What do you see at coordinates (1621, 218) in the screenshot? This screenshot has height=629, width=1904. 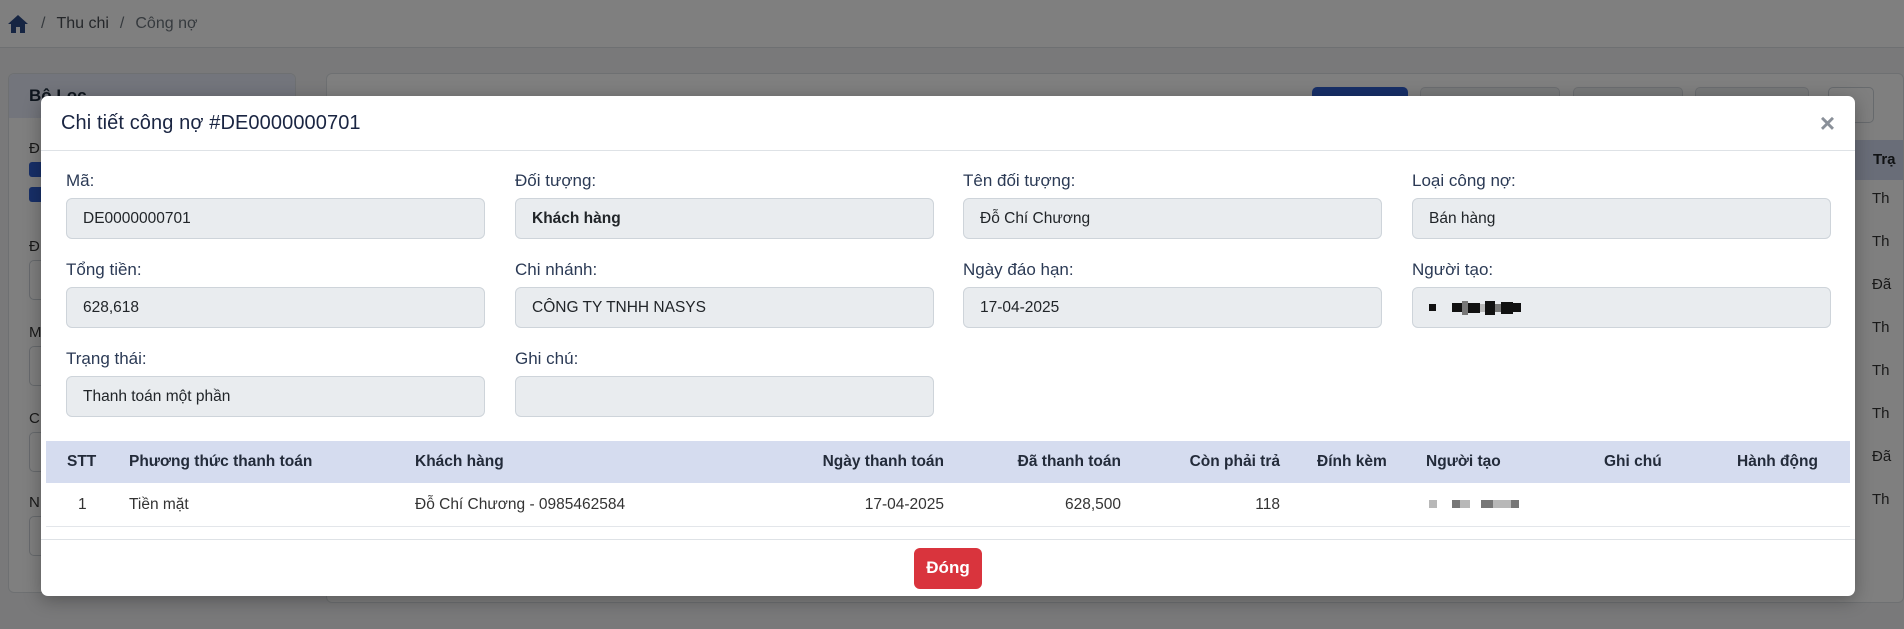 I see `loai-cong-no-field: Bán hàng` at bounding box center [1621, 218].